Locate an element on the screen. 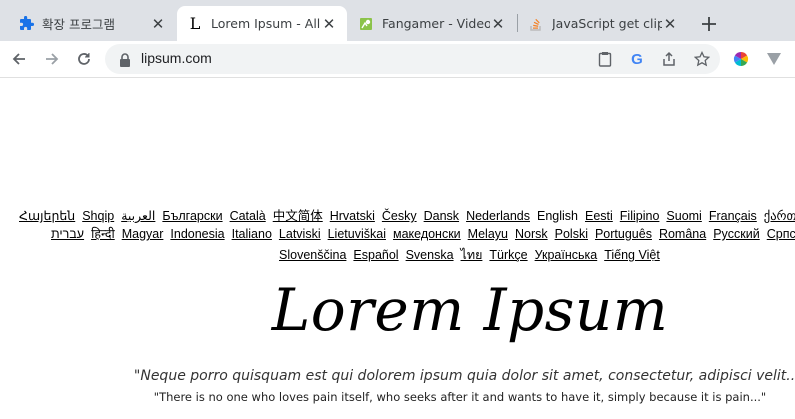  language-link: Pyccкий is located at coordinates (736, 234).